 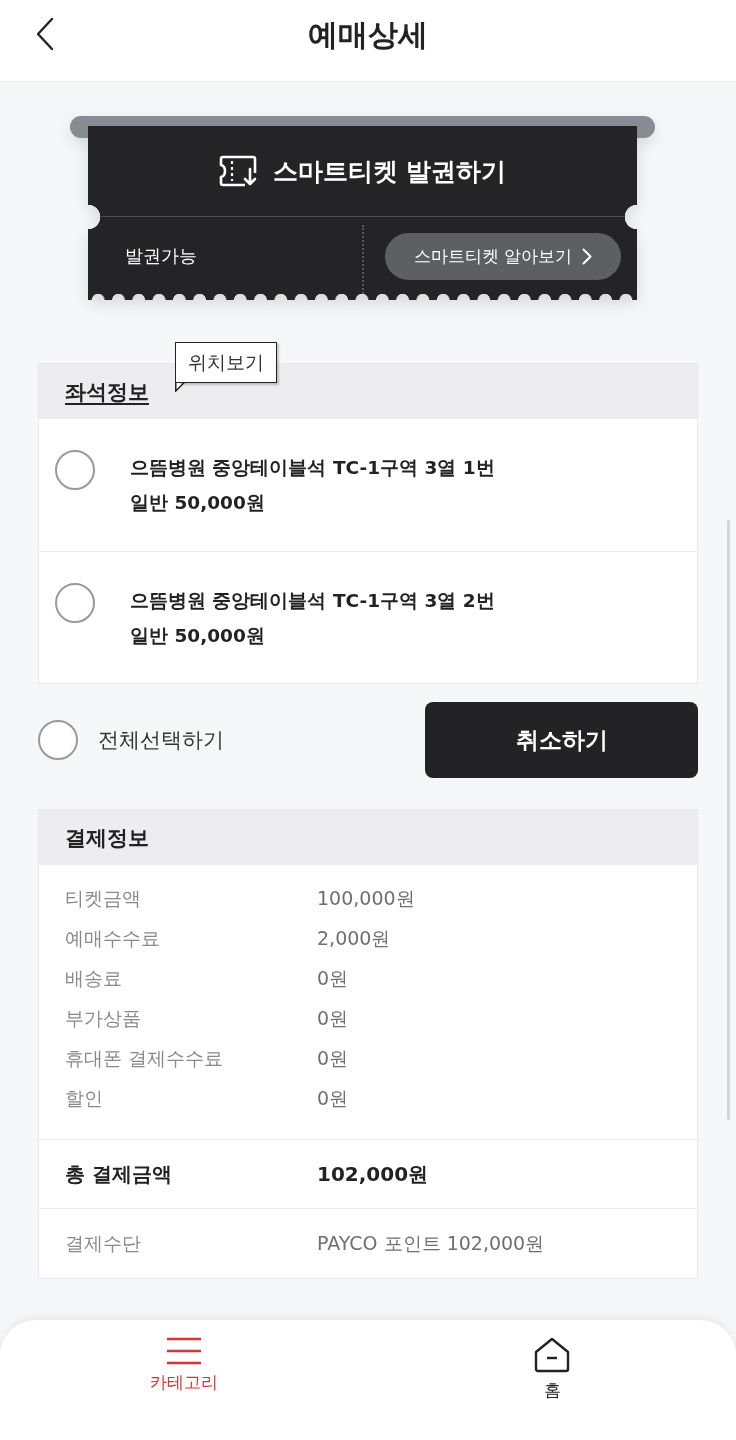 What do you see at coordinates (503, 256) in the screenshot?
I see `smart-ticket-guide-button: 스마트티켓 알아보기` at bounding box center [503, 256].